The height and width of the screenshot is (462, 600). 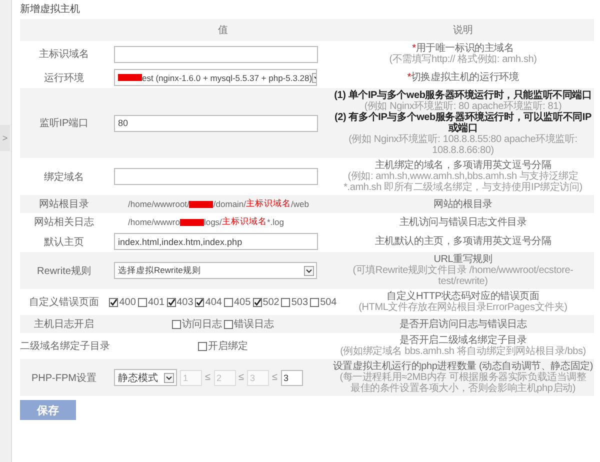 What do you see at coordinates (463, 204) in the screenshot?
I see `description-text: 网站的根目录` at bounding box center [463, 204].